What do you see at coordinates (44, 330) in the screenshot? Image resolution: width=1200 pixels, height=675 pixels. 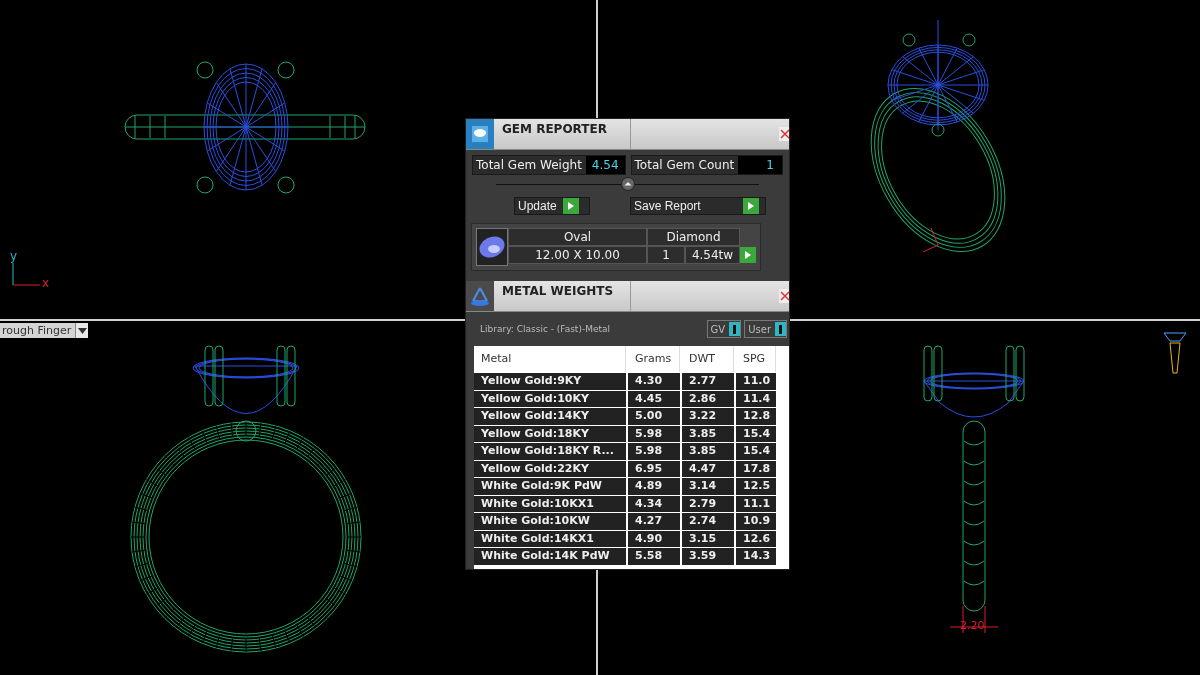 I see `view-dropdown: rough Finger` at bounding box center [44, 330].